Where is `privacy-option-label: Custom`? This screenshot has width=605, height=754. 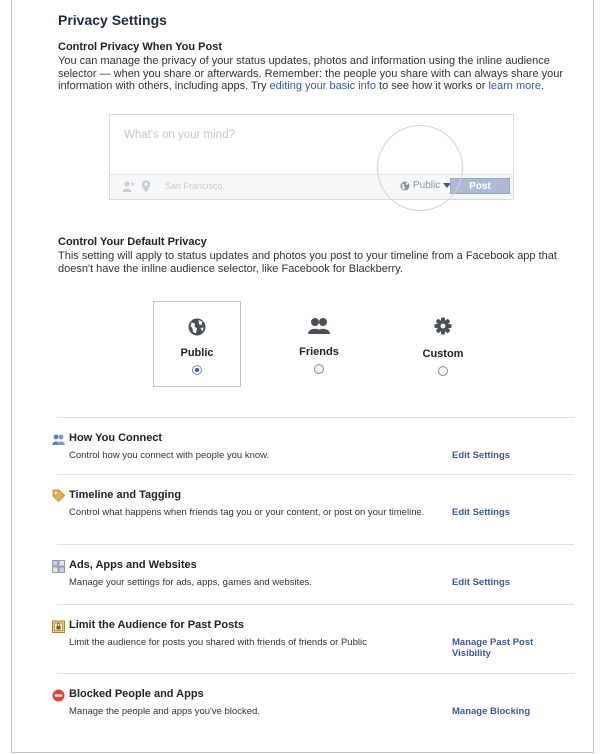
privacy-option-label: Custom is located at coordinates (443, 354).